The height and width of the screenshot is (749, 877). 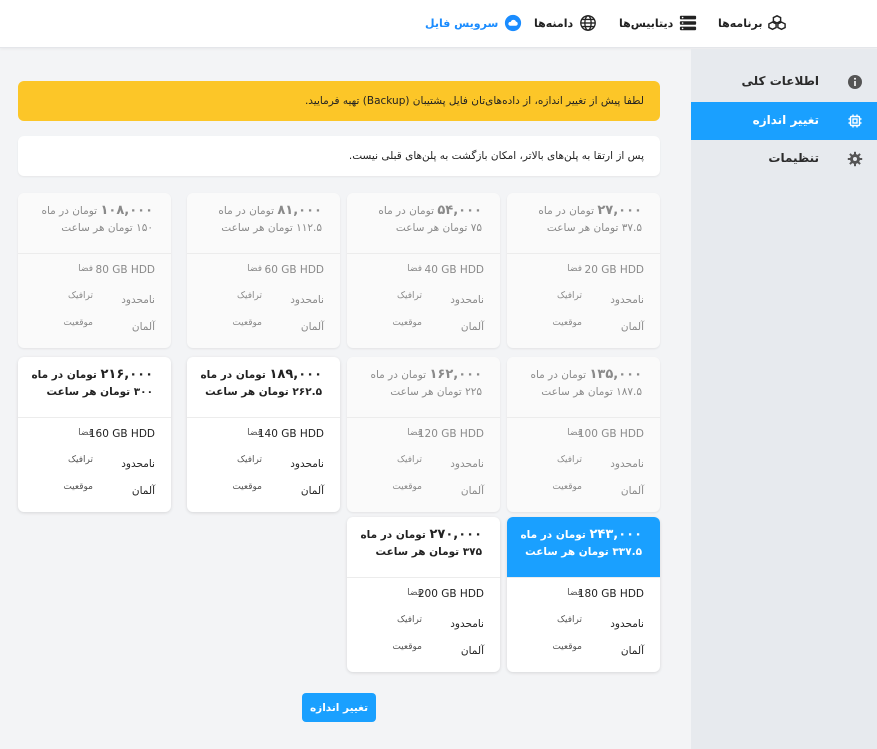 I want to click on plan-hourly-price: ۲۶۲.۵ تومان هر ساعت, so click(x=254, y=392).